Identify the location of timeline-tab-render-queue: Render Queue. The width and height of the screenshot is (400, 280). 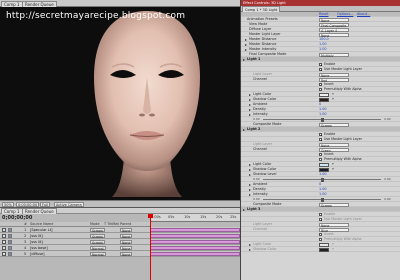
(39, 211).